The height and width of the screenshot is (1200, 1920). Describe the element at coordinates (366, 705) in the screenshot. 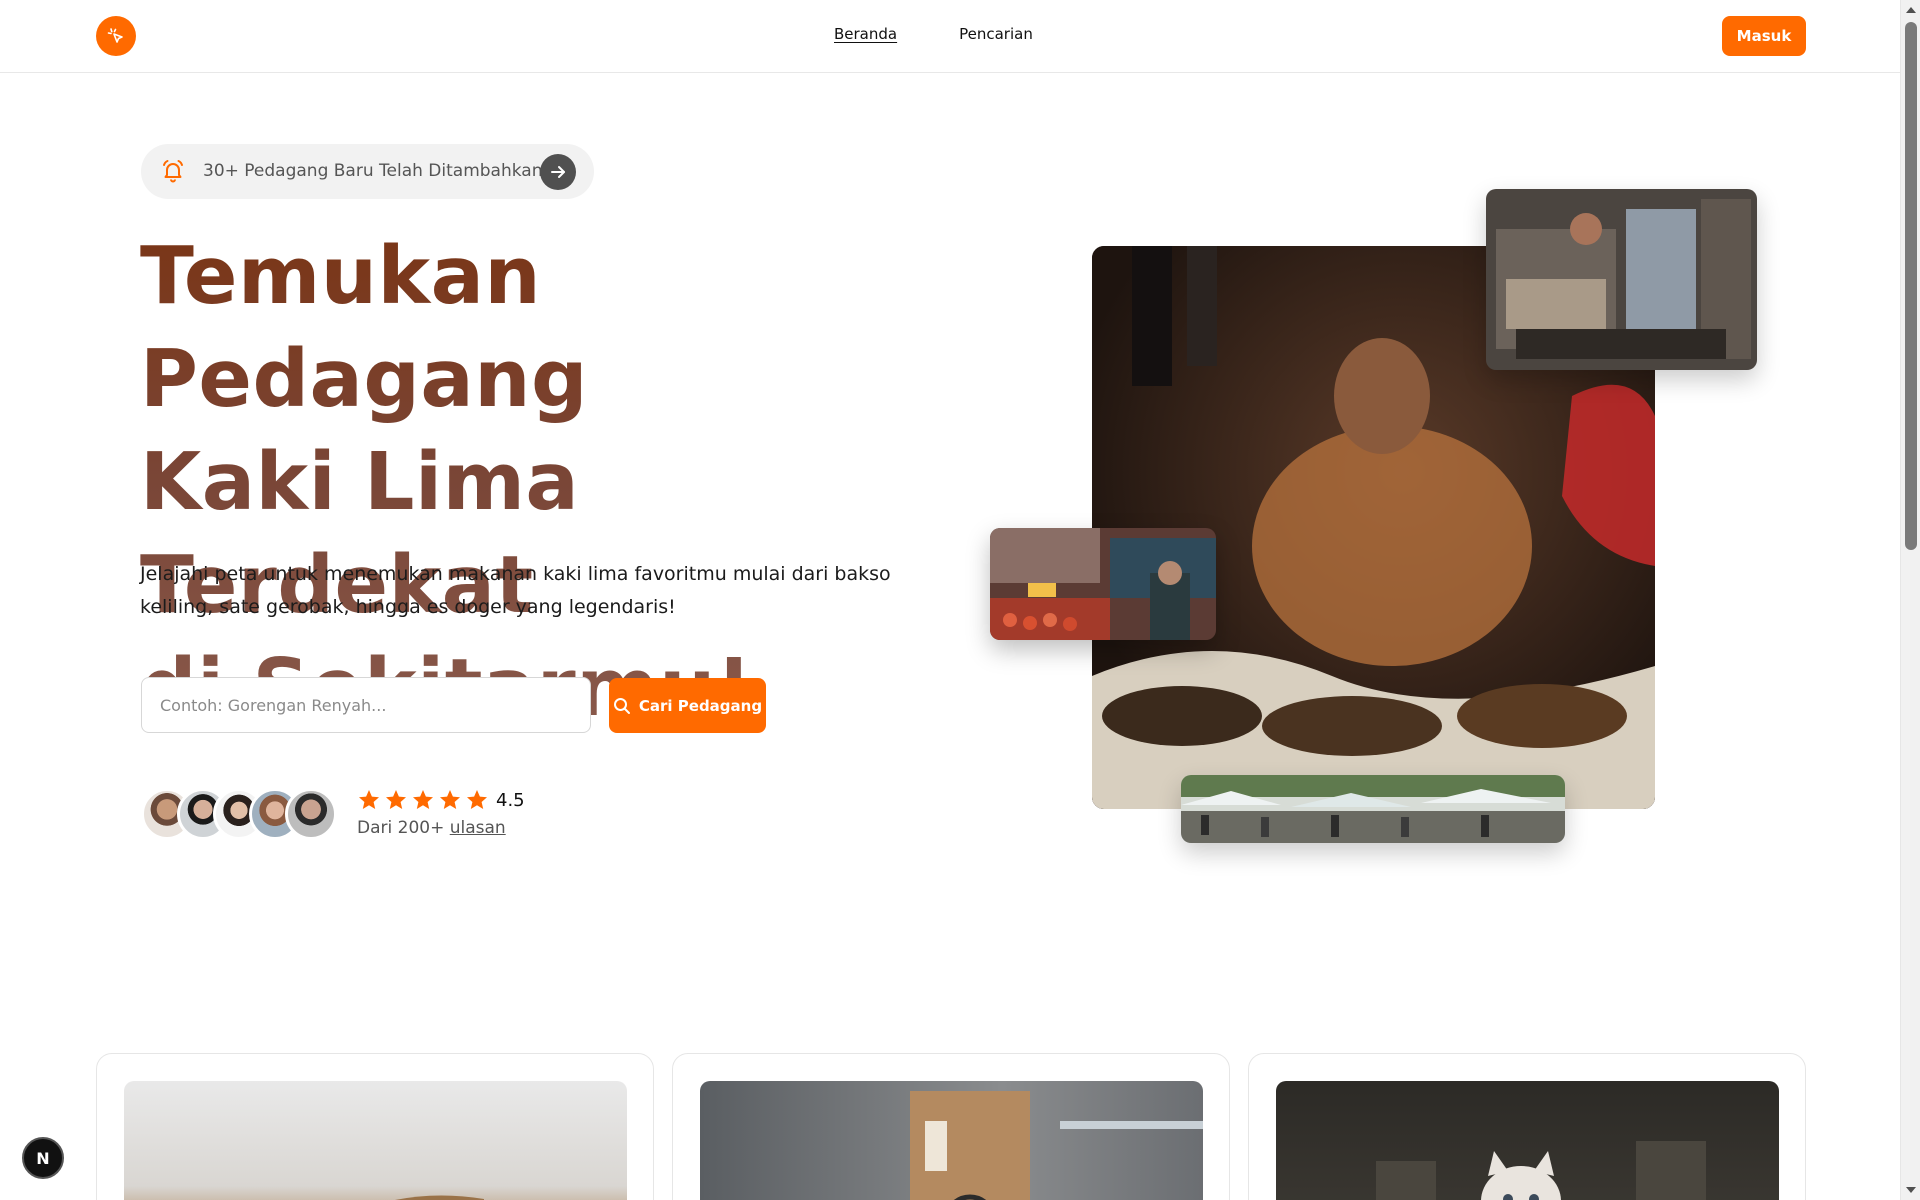

I see `search-input` at that location.